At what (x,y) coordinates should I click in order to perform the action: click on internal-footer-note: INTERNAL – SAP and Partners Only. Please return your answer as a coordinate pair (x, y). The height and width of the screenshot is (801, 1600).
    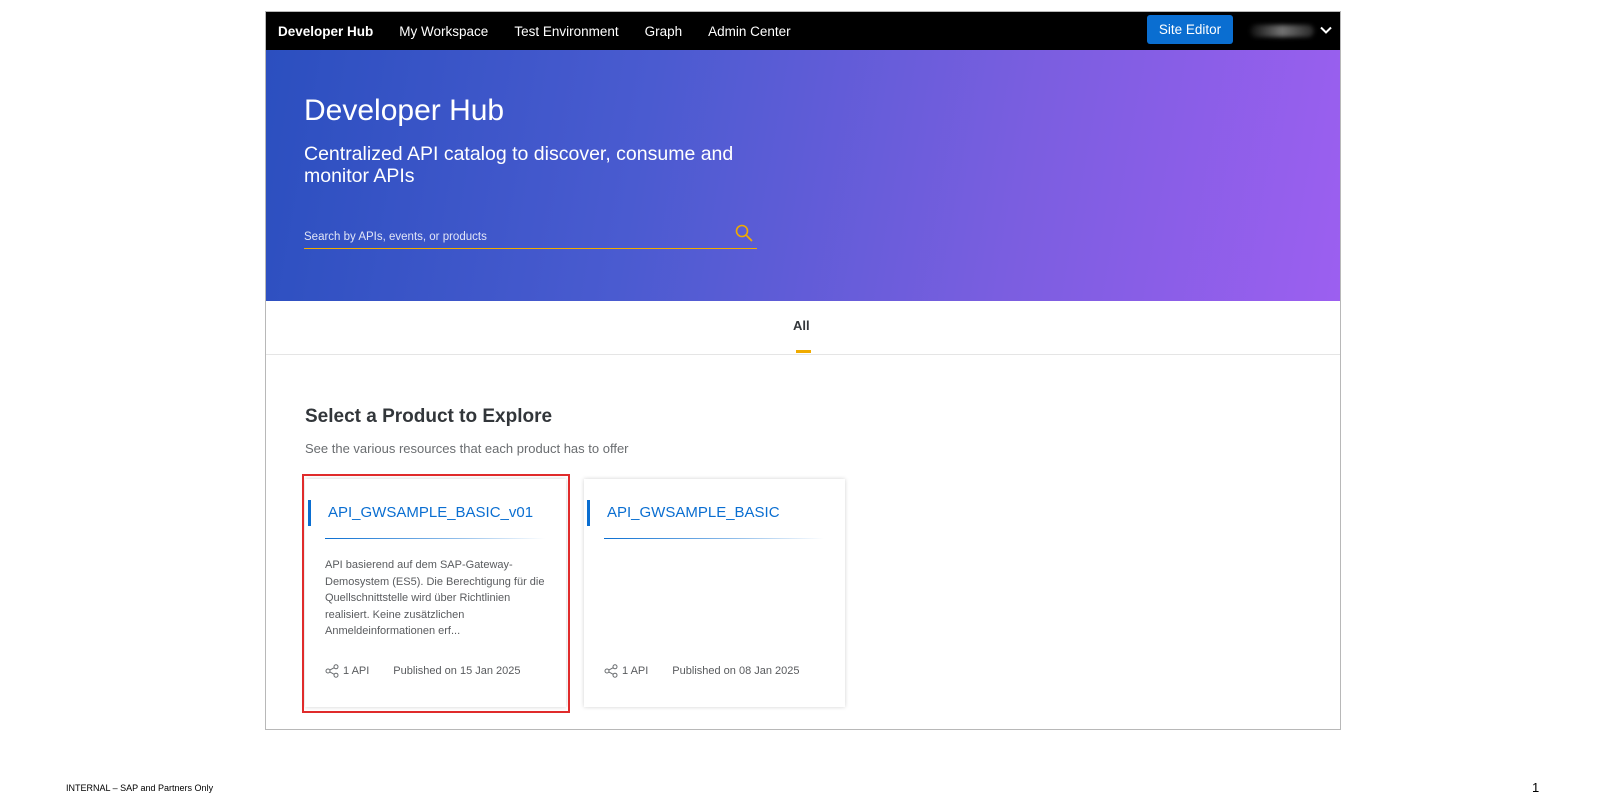
    Looking at the image, I should click on (140, 788).